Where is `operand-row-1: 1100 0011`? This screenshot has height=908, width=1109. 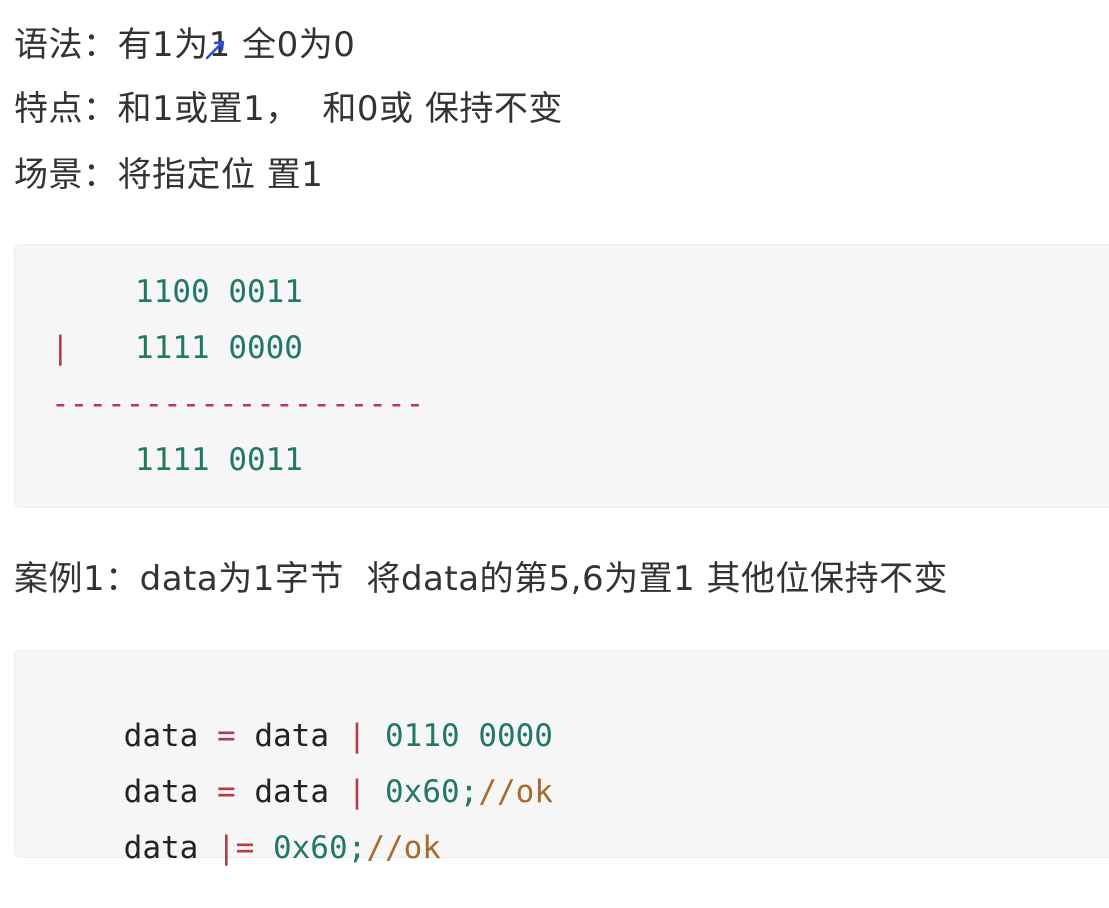
operand-row-1: 1100 0011 is located at coordinates (219, 292).